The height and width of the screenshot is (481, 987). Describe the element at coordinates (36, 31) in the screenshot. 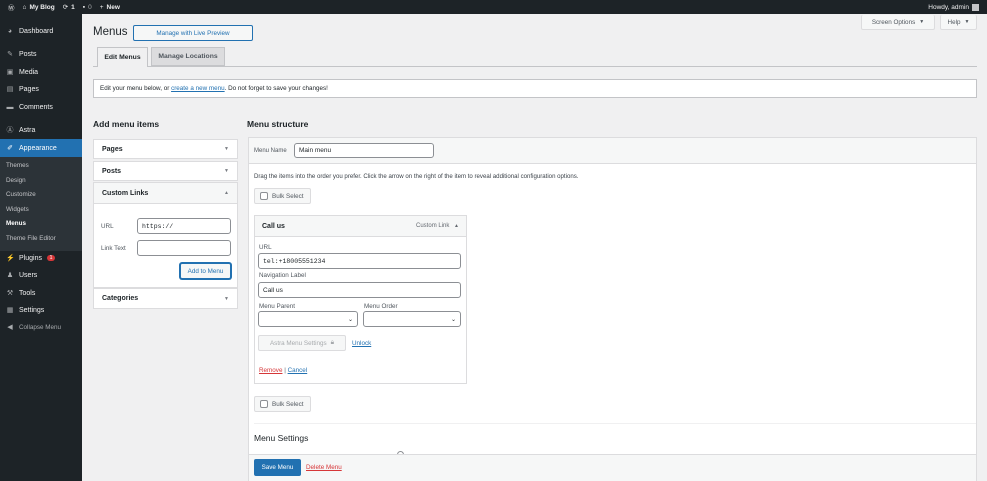

I see `sidebar-label: Dashboard` at that location.